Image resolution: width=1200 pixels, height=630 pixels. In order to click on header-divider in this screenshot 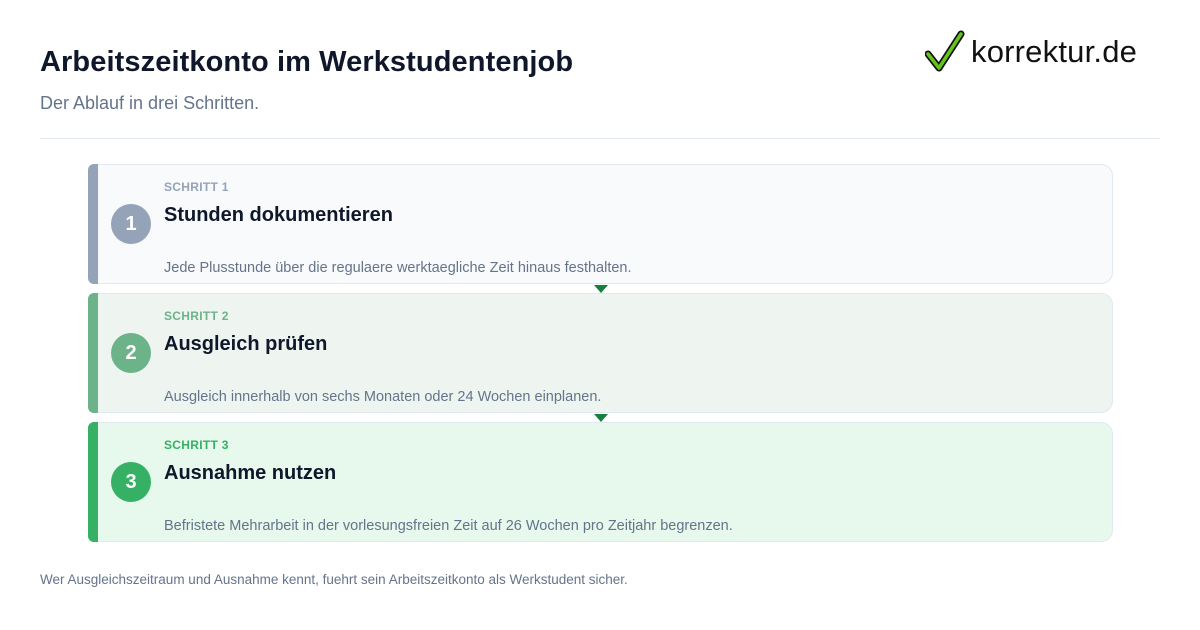, I will do `click(600, 138)`.